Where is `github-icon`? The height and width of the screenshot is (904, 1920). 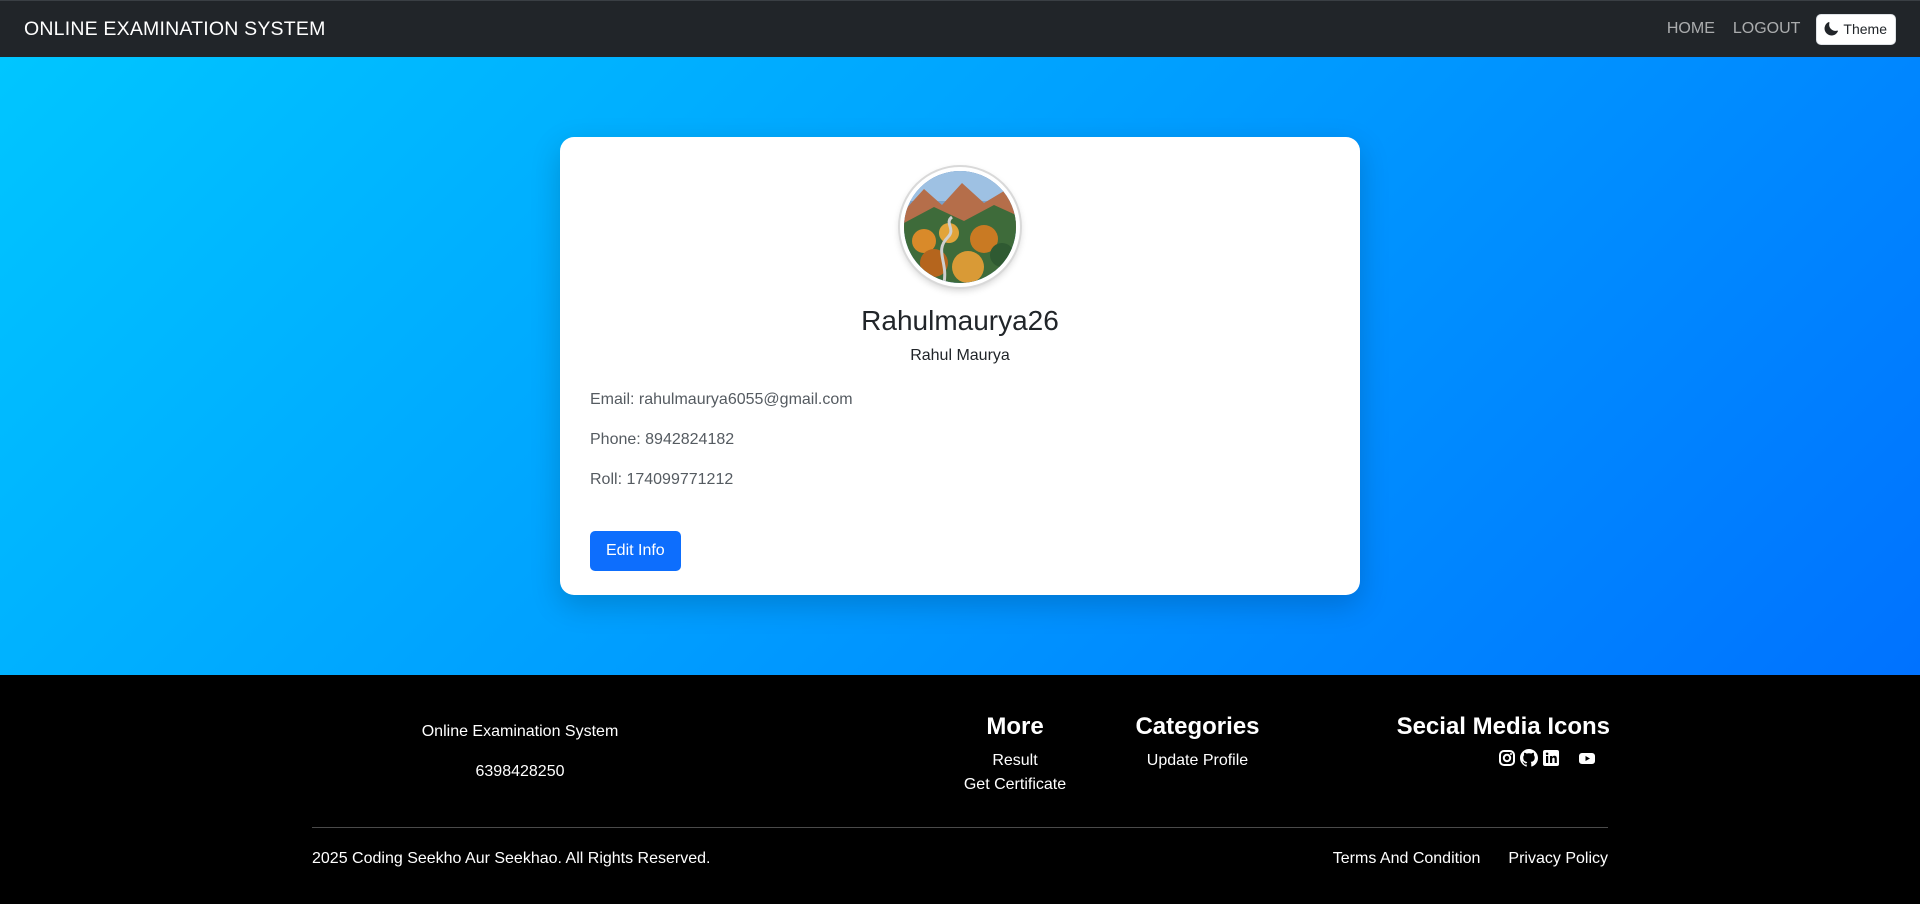 github-icon is located at coordinates (1529, 758).